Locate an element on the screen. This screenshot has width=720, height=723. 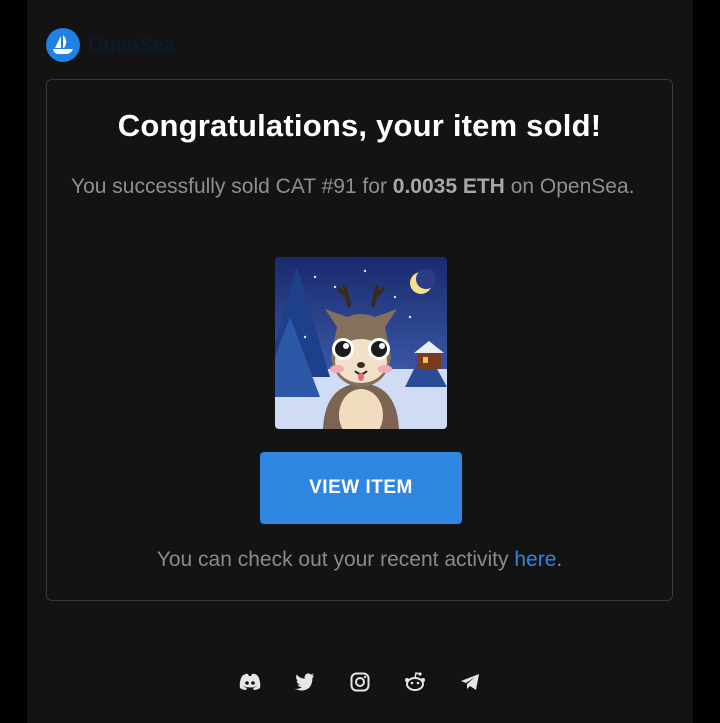
telegram-icon is located at coordinates (470, 682).